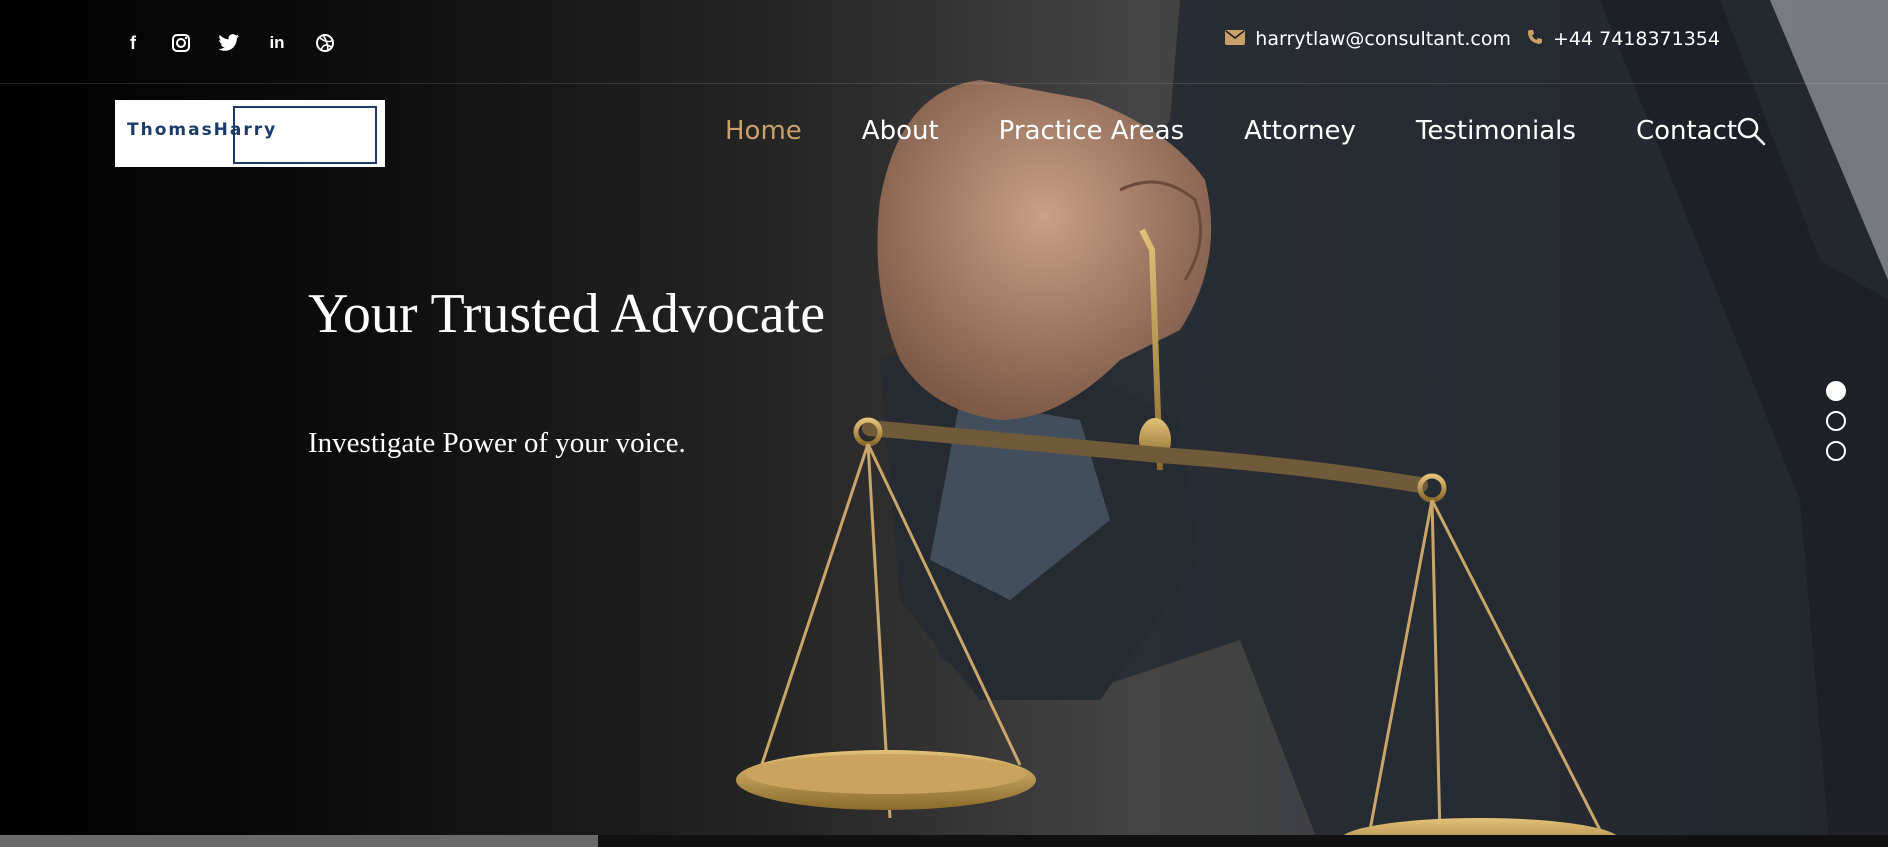 This screenshot has width=1888, height=847. I want to click on slider-dots, so click(1836, 421).